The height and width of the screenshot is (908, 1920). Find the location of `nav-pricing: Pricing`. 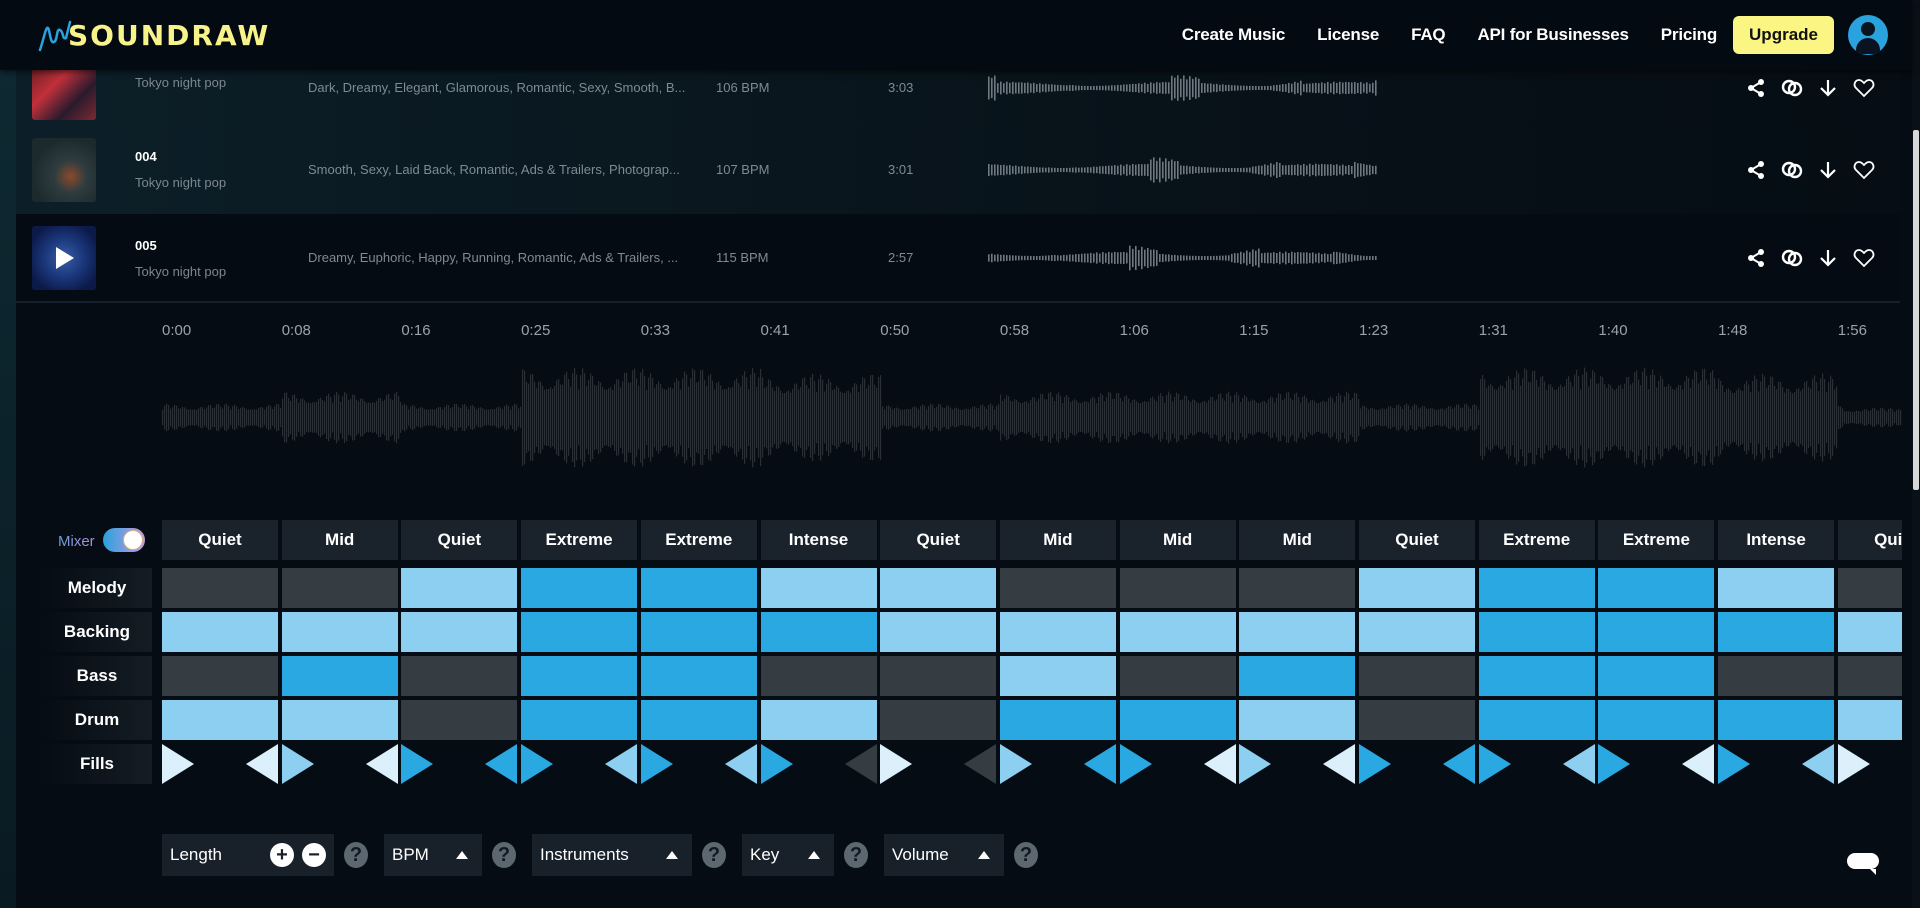

nav-pricing: Pricing is located at coordinates (1689, 35).